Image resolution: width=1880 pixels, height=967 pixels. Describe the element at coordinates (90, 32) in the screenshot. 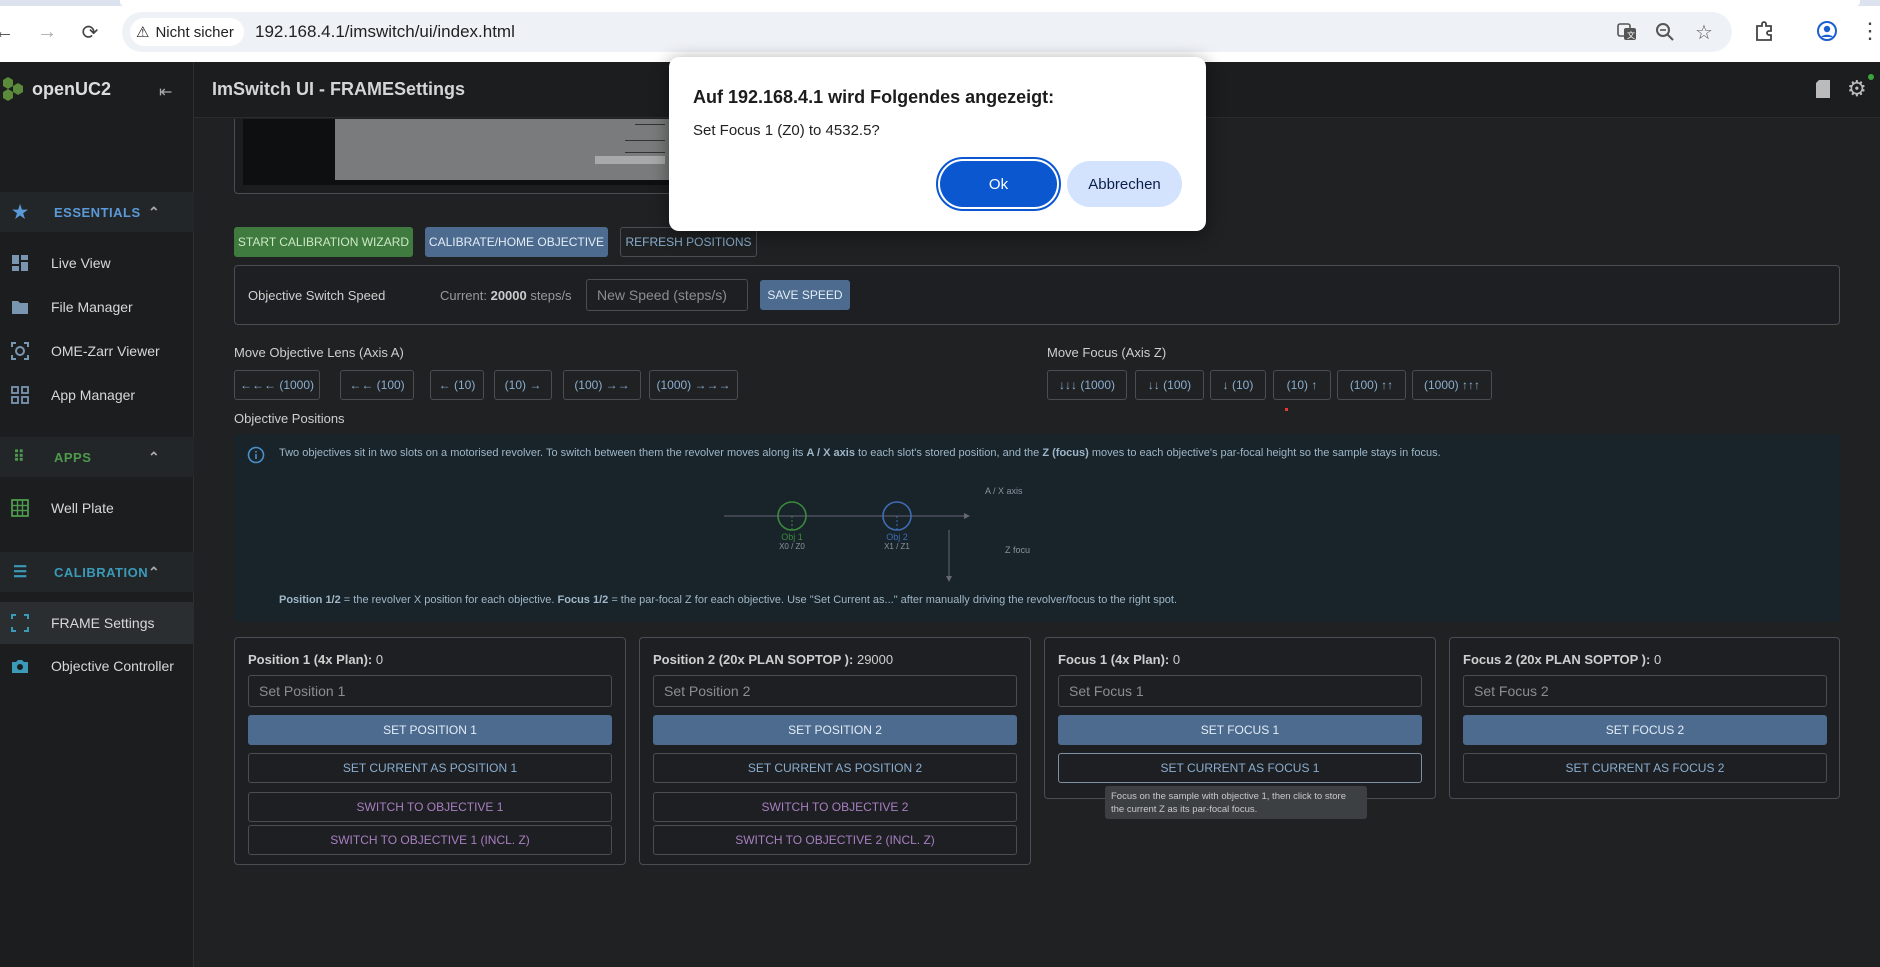

I see `reload-icon: ⟳` at that location.